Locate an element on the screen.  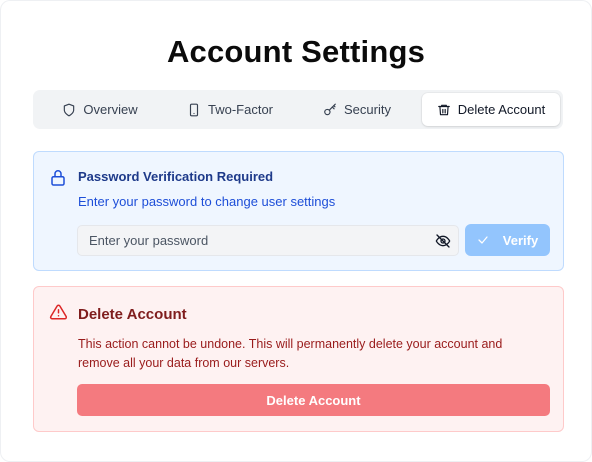
tab-two-factor: Two-Factor is located at coordinates (230, 109).